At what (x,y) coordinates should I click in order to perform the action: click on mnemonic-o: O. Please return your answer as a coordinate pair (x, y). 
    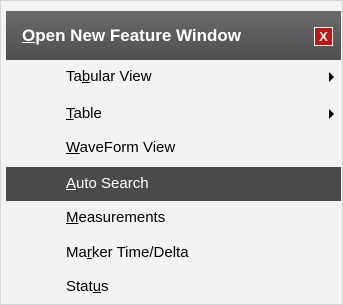
    Looking at the image, I should click on (29, 35).